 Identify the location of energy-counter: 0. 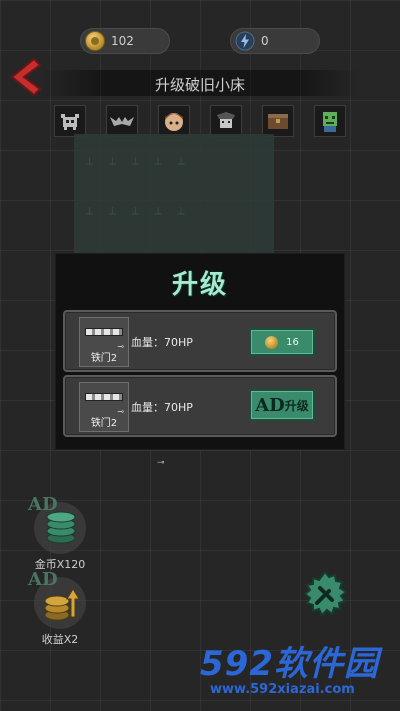
(275, 41).